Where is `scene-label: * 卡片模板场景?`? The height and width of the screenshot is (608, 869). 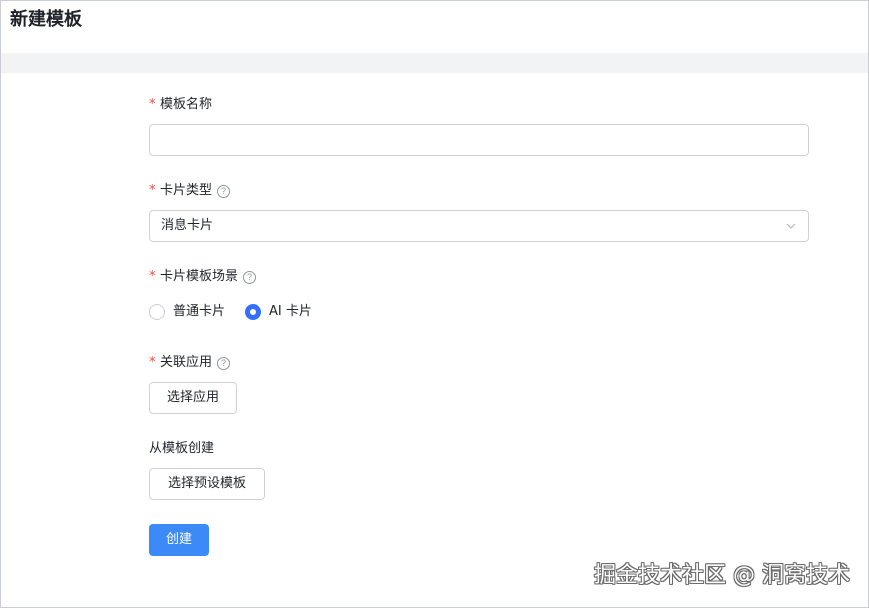
scene-label: * 卡片模板场景? is located at coordinates (203, 277).